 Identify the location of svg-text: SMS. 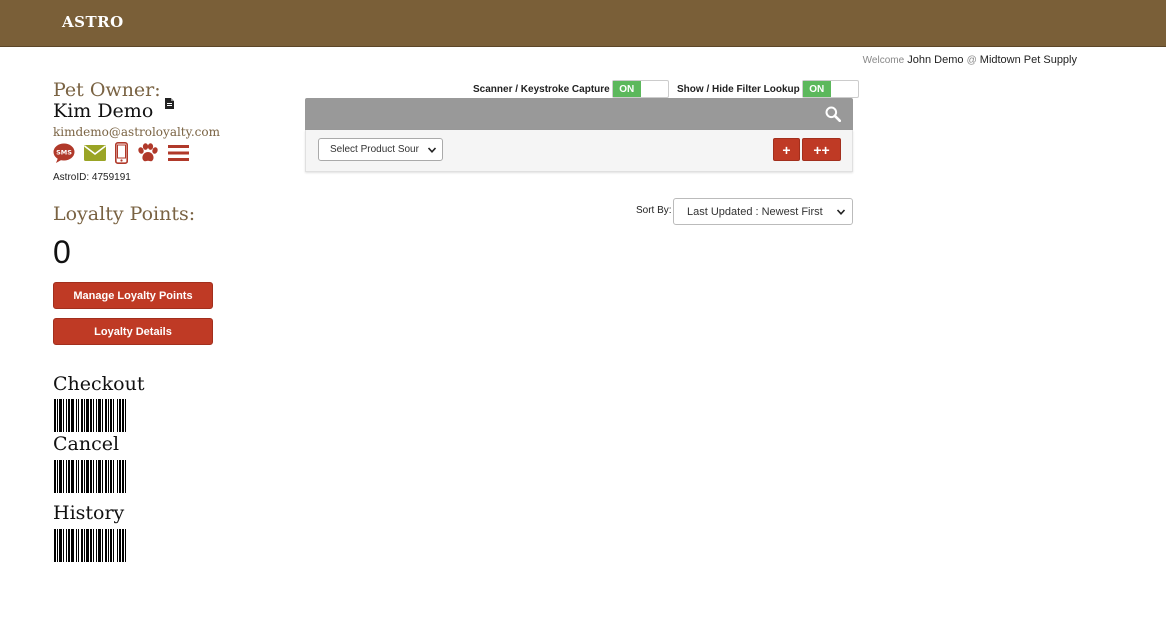
(64, 153).